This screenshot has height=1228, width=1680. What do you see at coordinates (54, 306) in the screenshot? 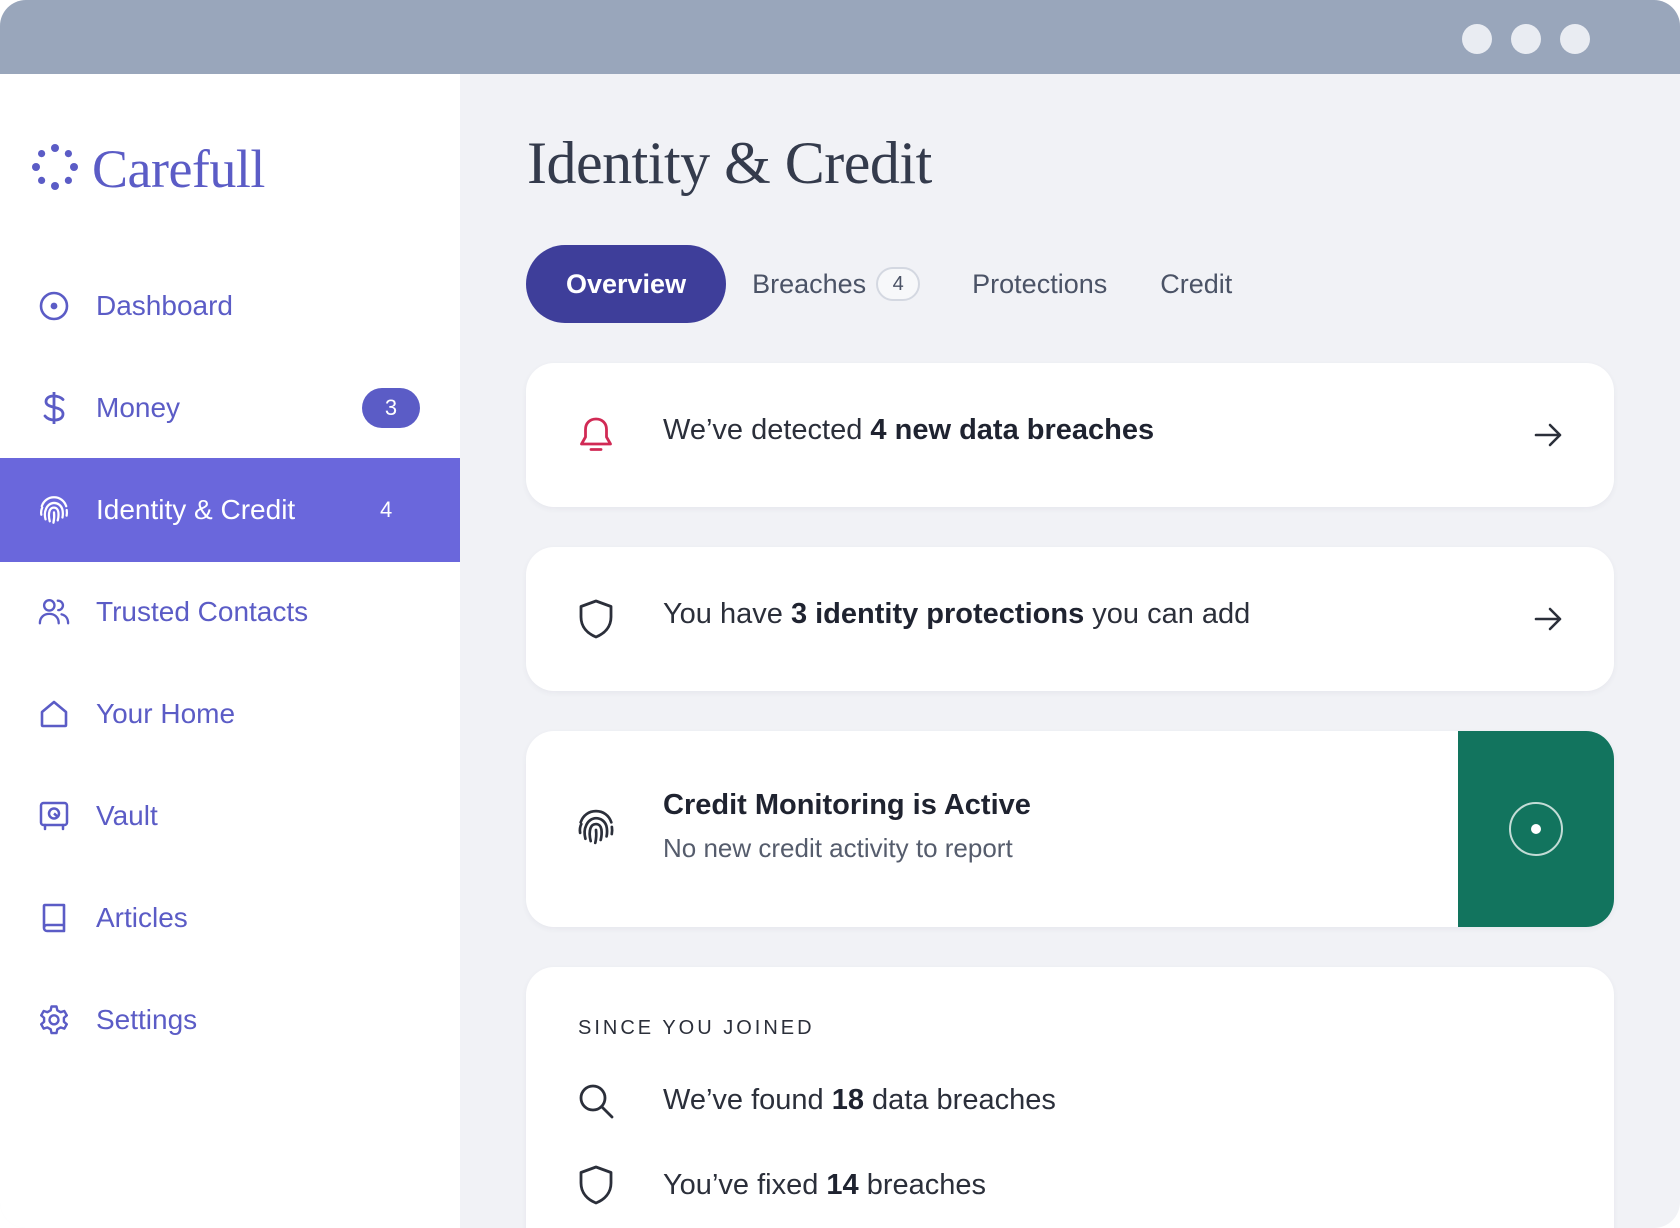
I see `dashboard-icon` at bounding box center [54, 306].